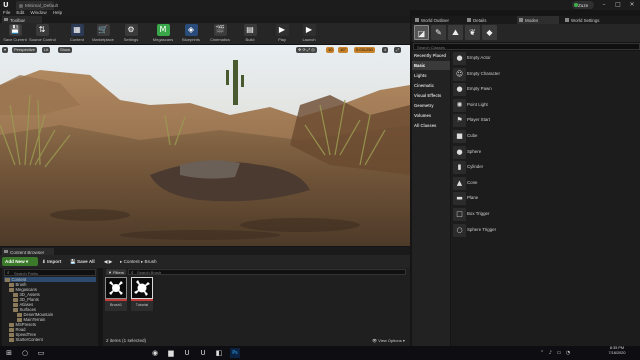 This screenshot has height=360, width=640. I want to click on camera-speed-button: 4, so click(385, 50).